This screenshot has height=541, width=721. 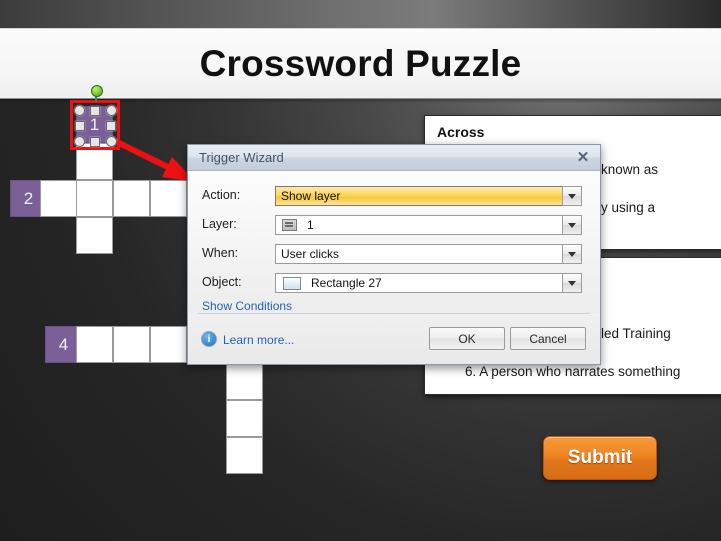 I want to click on layer-icon, so click(x=289, y=225).